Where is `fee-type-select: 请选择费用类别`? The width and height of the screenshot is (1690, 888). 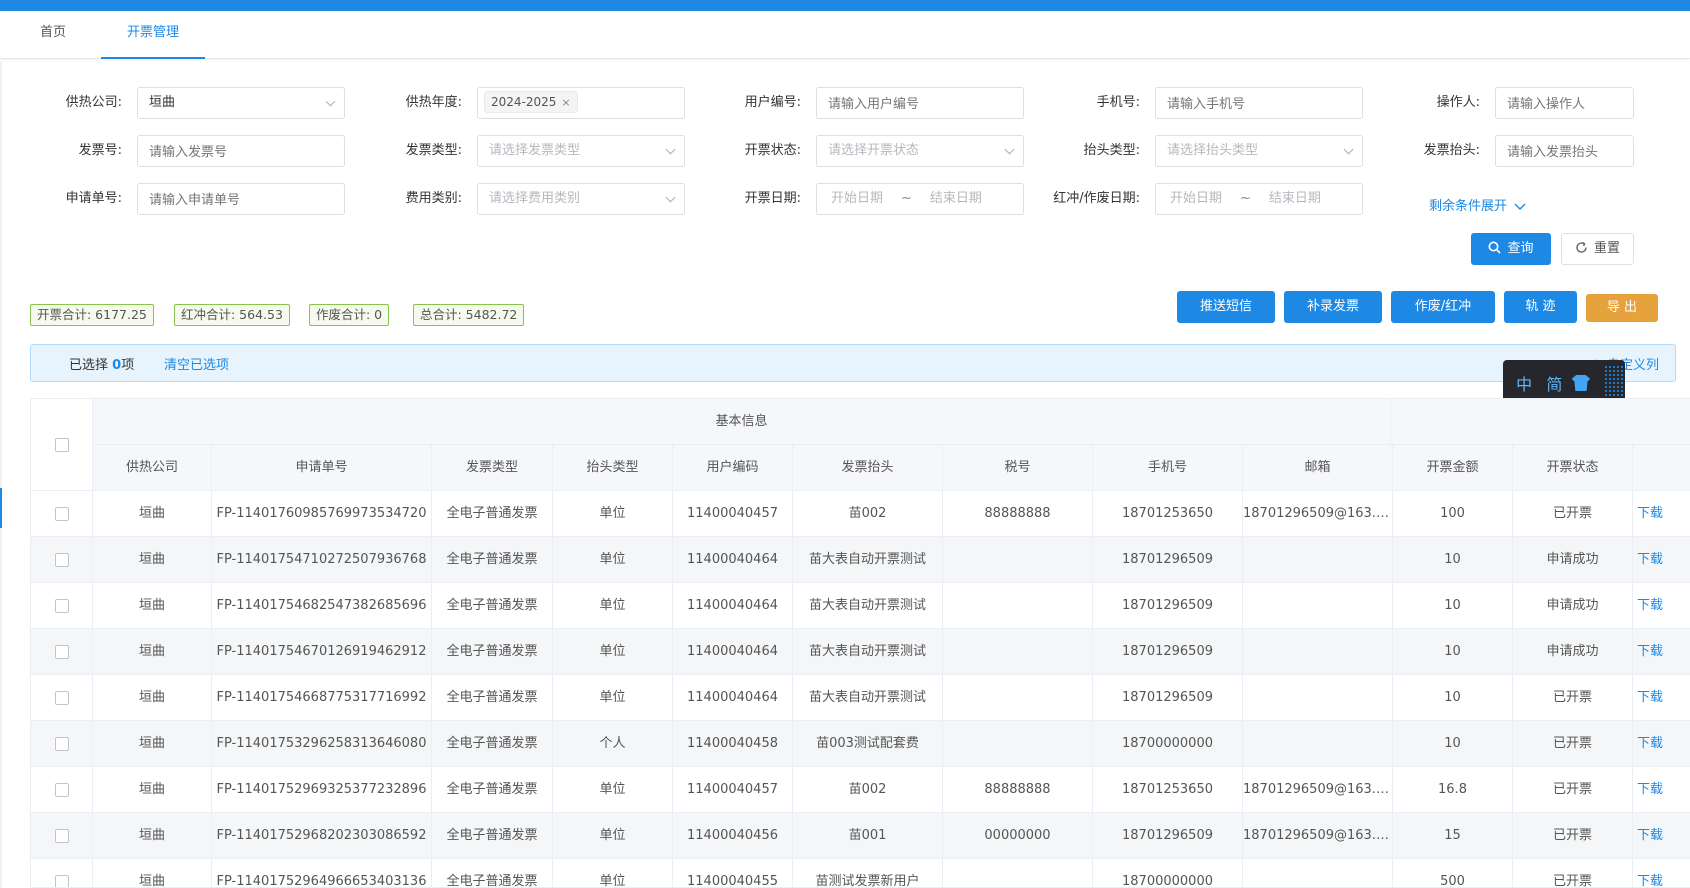
fee-type-select: 请选择费用类别 is located at coordinates (581, 199).